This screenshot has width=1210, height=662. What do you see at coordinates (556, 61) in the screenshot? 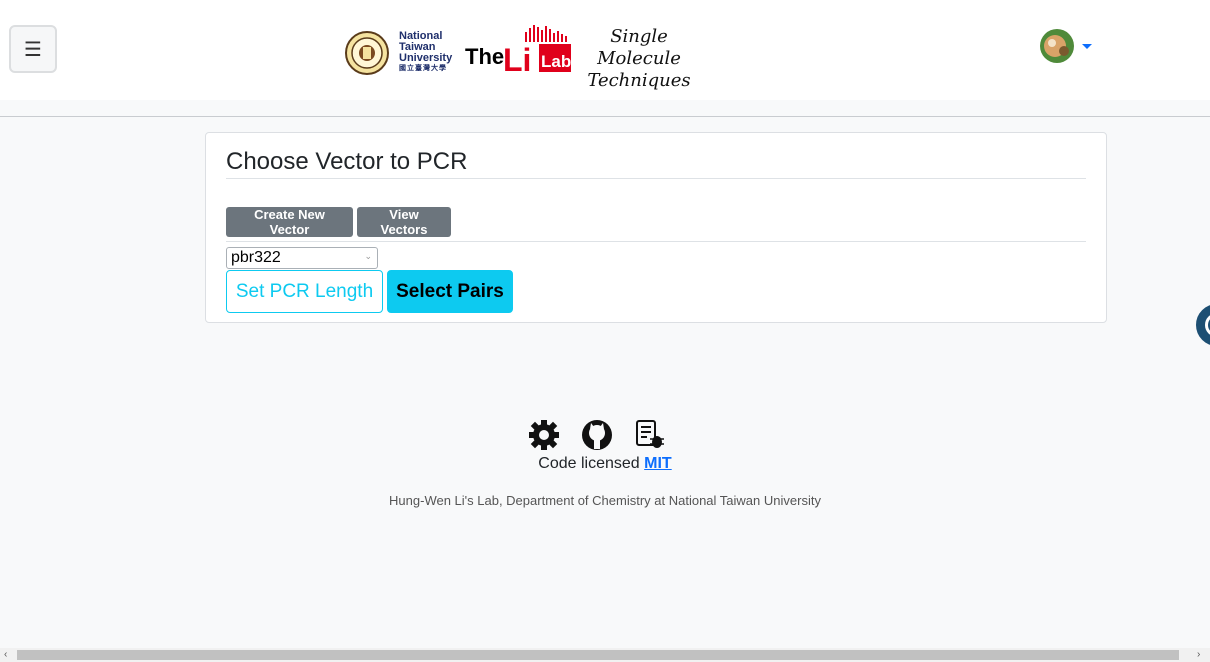
I see `lab-text: Lab` at bounding box center [556, 61].